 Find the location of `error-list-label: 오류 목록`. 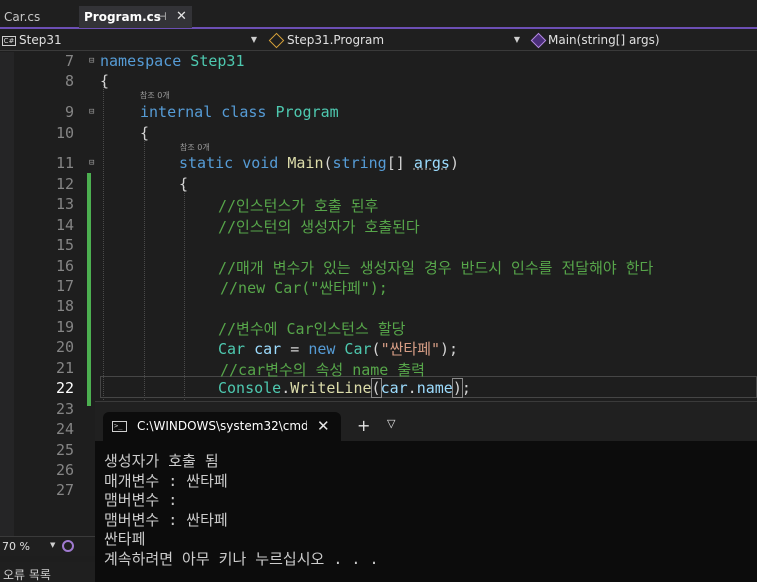

error-list-label: 오류 목록 is located at coordinates (27, 575).